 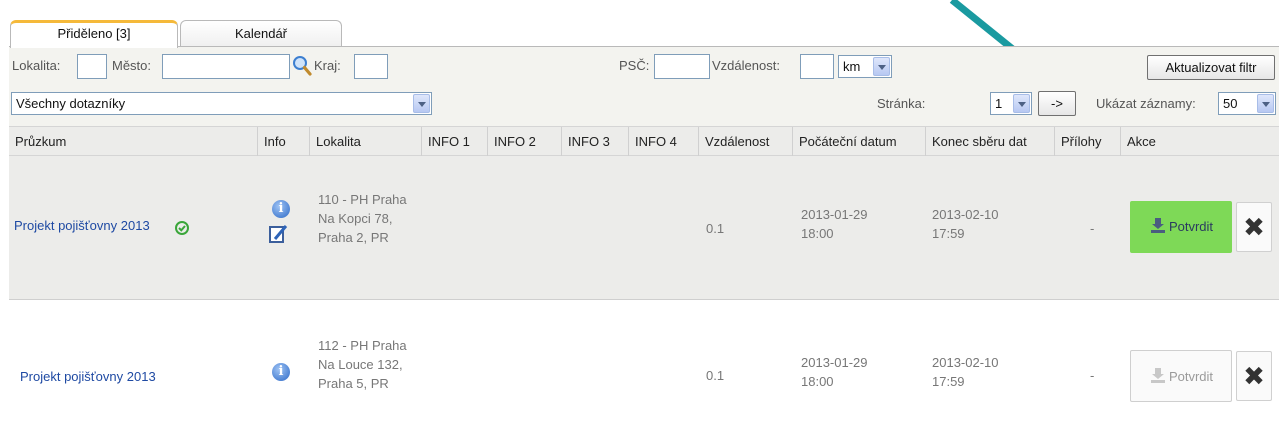 What do you see at coordinates (284, 141) in the screenshot?
I see `col-header-info: Info` at bounding box center [284, 141].